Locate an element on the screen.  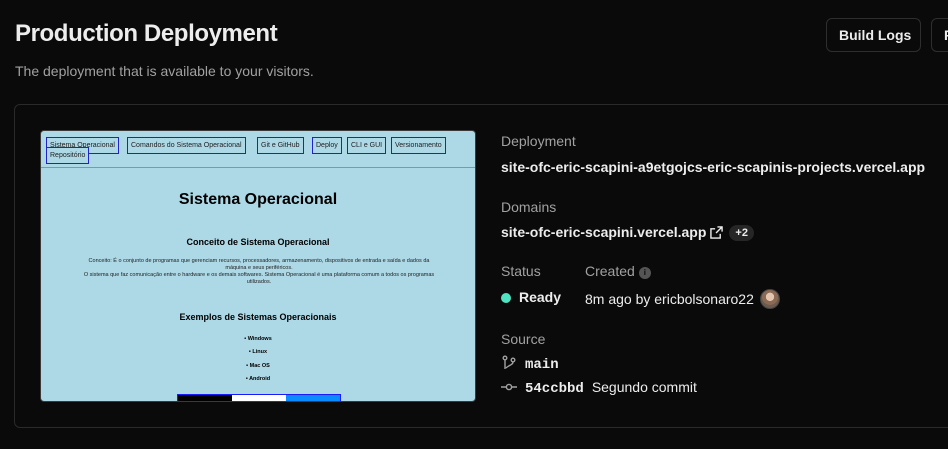
preview-section-heading: Conceito de Sistema Operacional is located at coordinates (258, 242).